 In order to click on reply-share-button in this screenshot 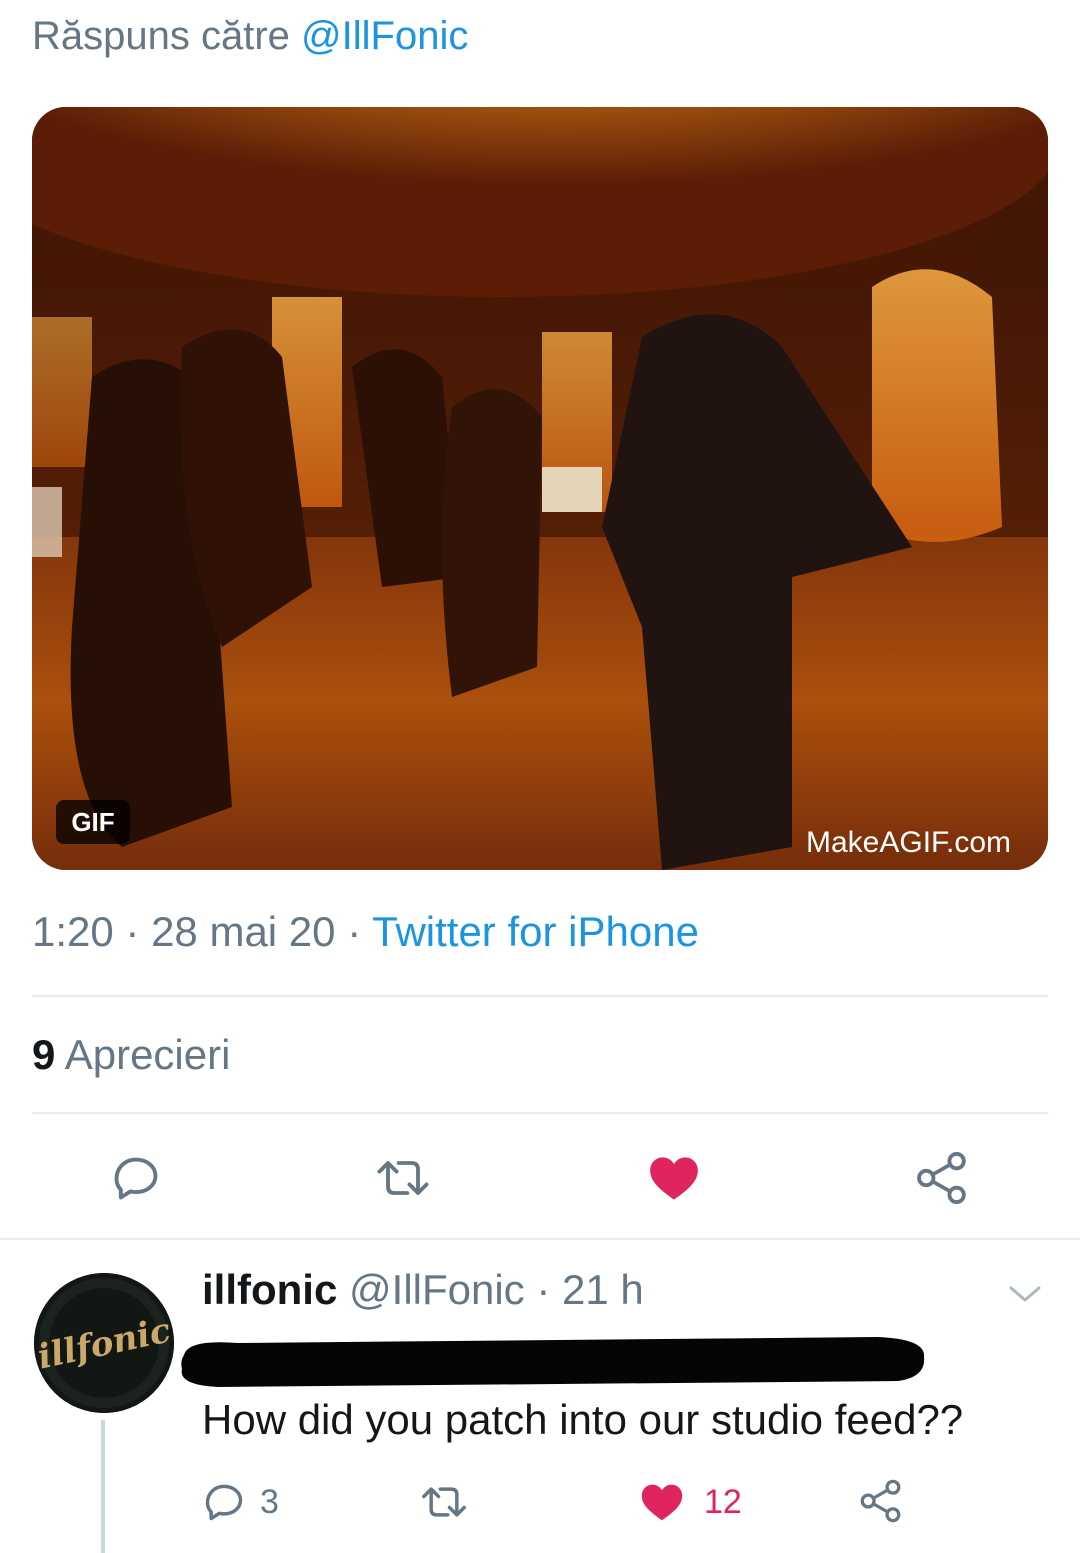, I will do `click(881, 1501)`.